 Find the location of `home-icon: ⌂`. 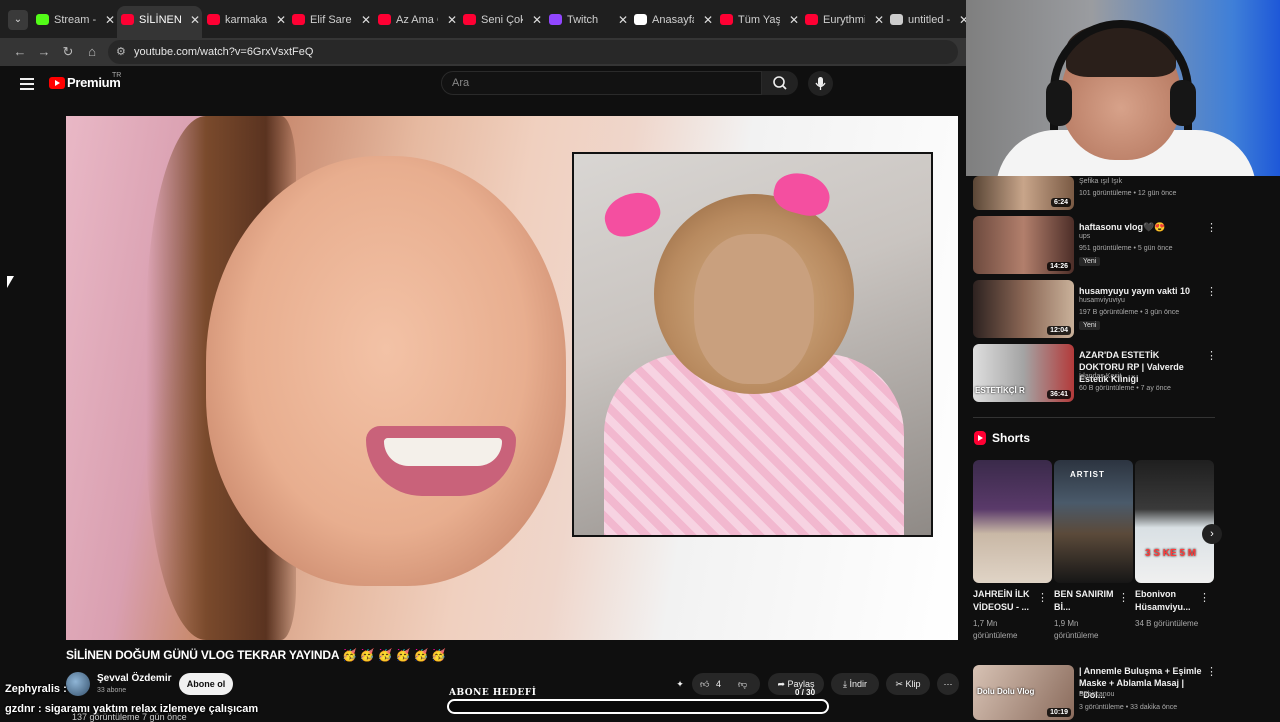

home-icon: ⌂ is located at coordinates (92, 52).